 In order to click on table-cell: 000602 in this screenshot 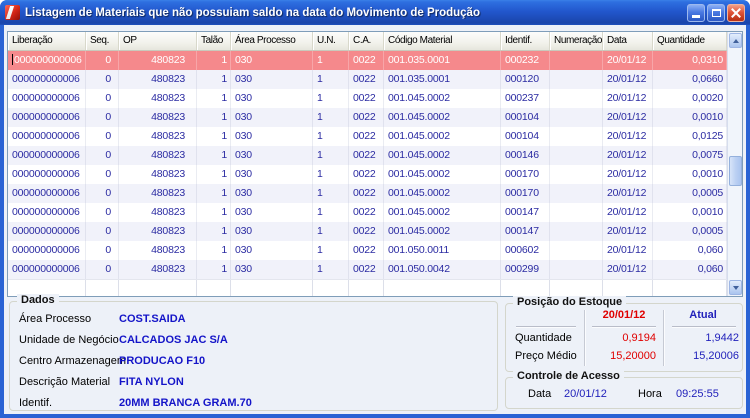, I will do `click(525, 250)`.